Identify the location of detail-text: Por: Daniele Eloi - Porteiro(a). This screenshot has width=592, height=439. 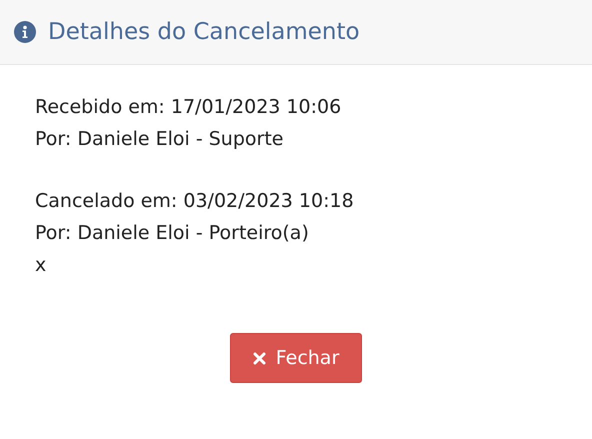
(172, 233).